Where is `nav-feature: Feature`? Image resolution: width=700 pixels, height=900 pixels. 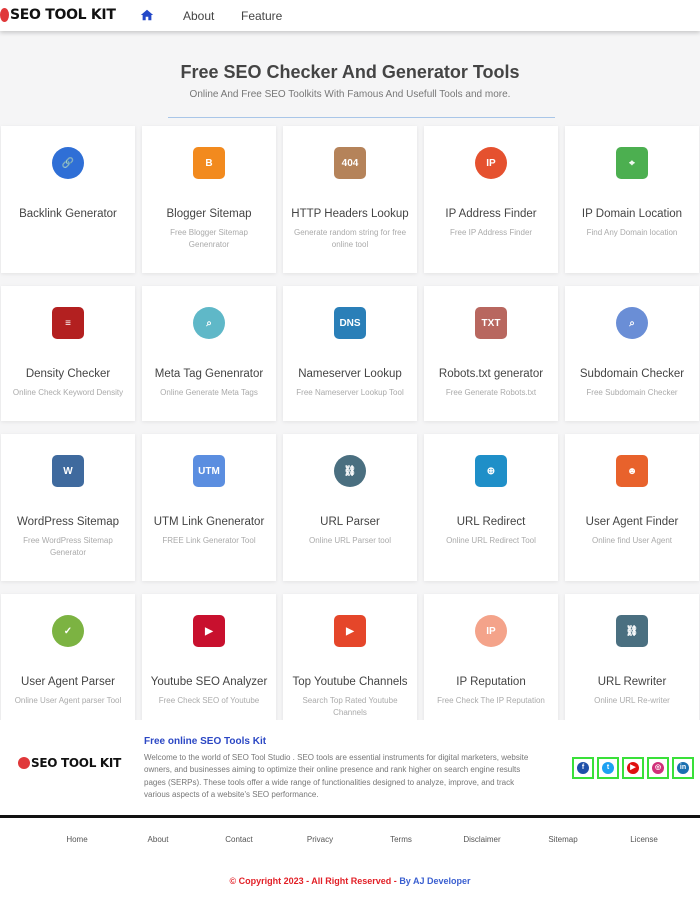 nav-feature: Feature is located at coordinates (261, 16).